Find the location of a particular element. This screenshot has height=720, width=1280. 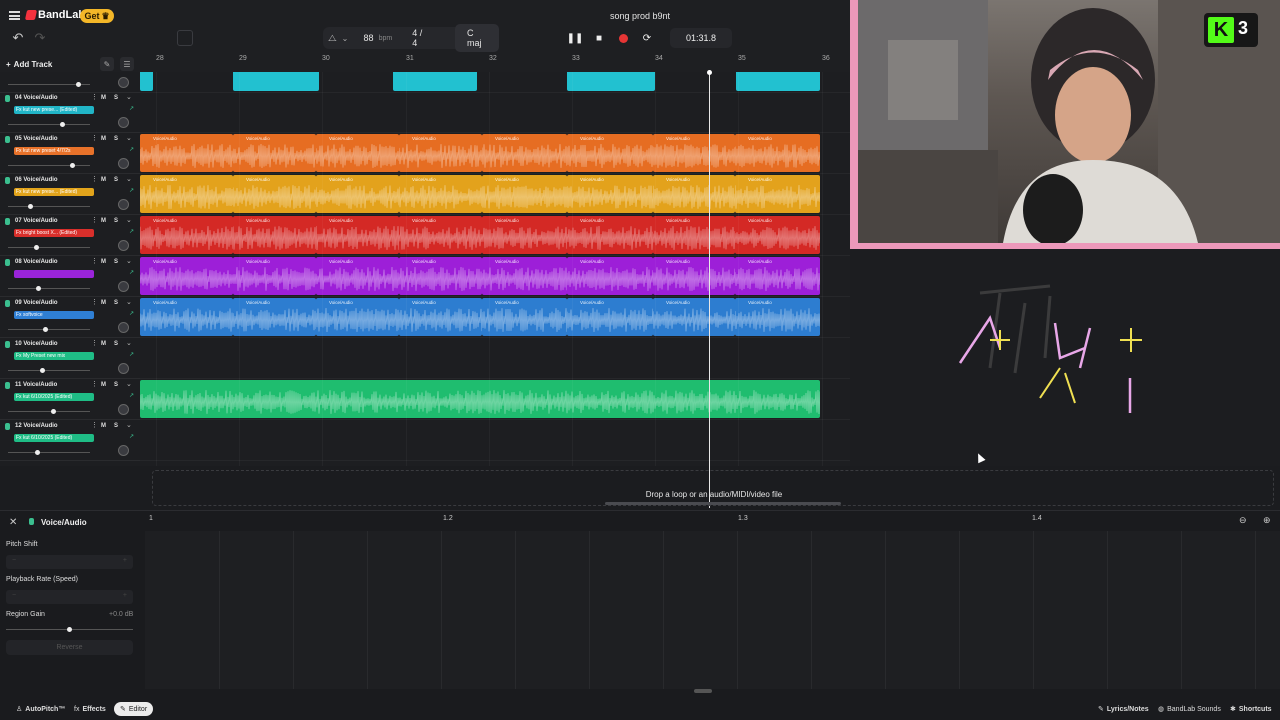

stop-icon: ■ is located at coordinates (599, 38).